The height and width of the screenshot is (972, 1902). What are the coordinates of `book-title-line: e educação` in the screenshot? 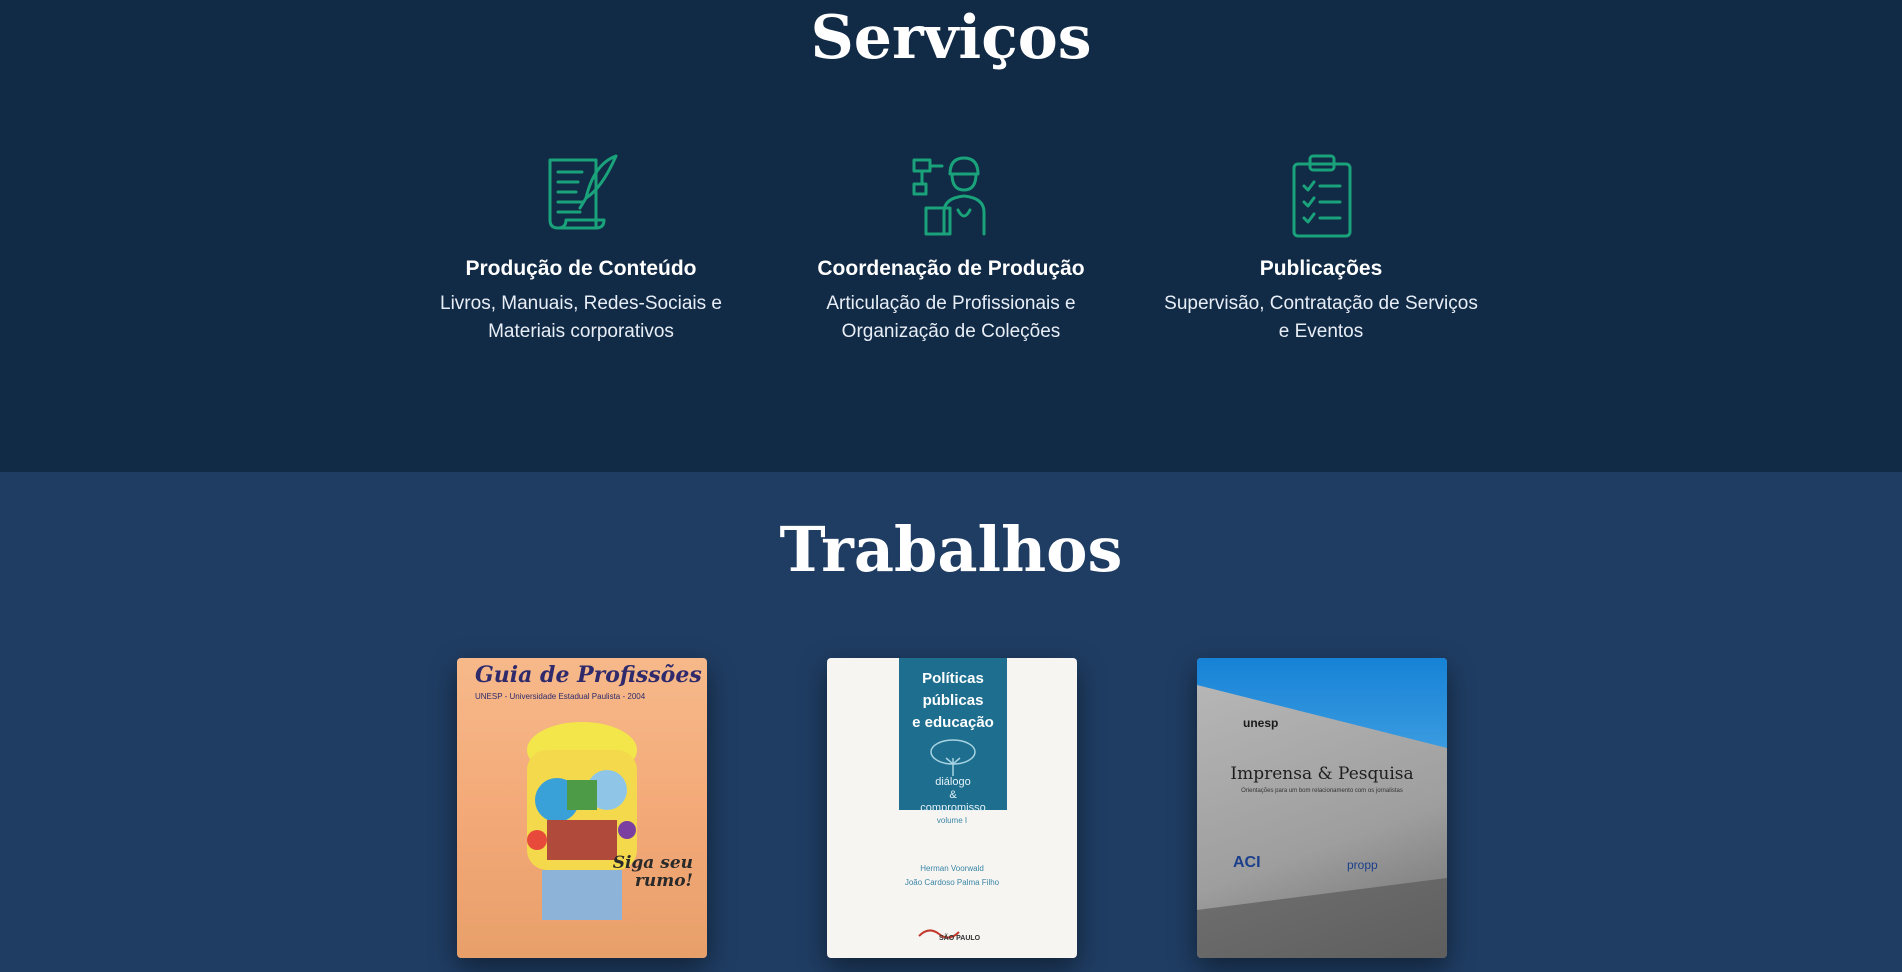 It's located at (953, 722).